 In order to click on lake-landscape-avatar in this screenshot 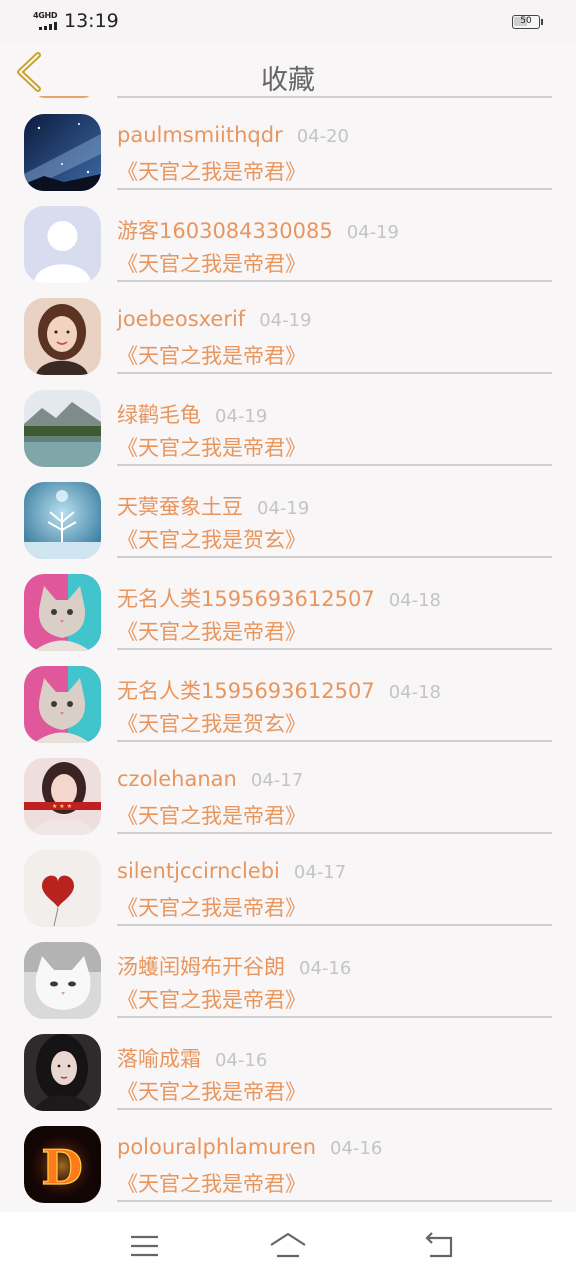, I will do `click(62, 428)`.